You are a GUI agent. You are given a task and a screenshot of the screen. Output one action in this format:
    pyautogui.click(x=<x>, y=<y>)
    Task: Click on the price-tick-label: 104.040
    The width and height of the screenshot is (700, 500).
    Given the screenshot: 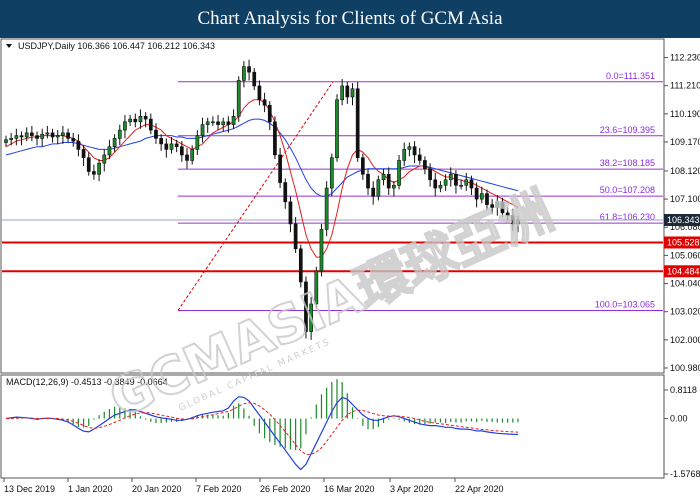 What is the action you would take?
    pyautogui.click(x=685, y=284)
    